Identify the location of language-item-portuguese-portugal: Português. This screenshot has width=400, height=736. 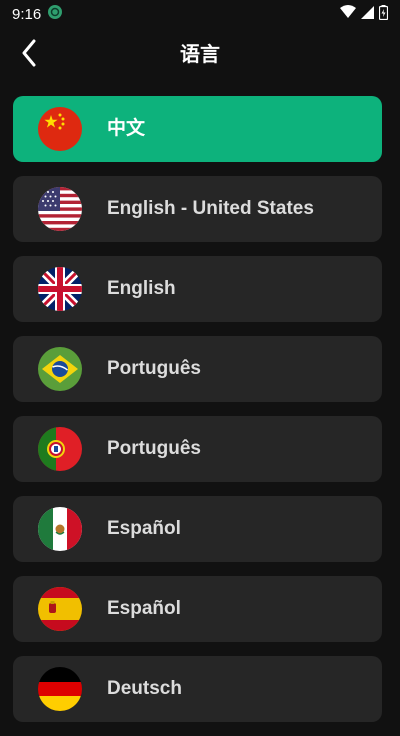
(197, 449).